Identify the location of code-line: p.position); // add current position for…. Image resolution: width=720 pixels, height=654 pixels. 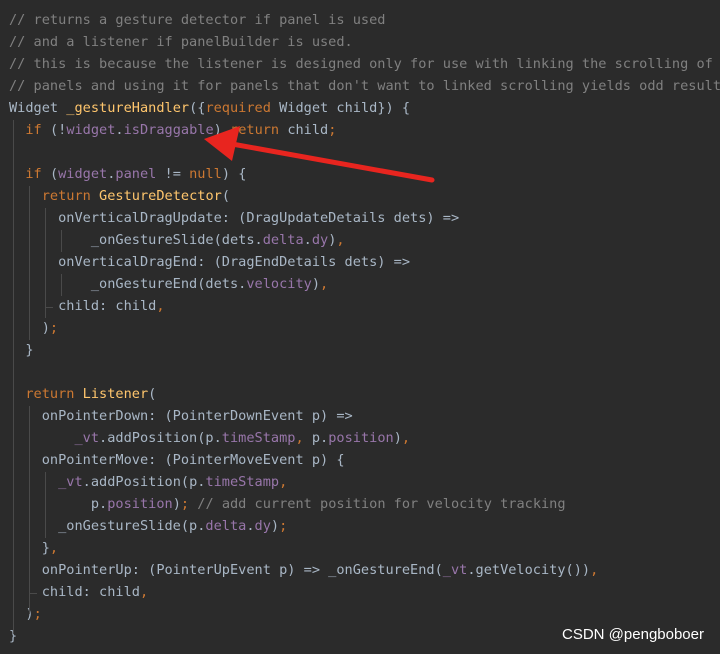
(287, 504).